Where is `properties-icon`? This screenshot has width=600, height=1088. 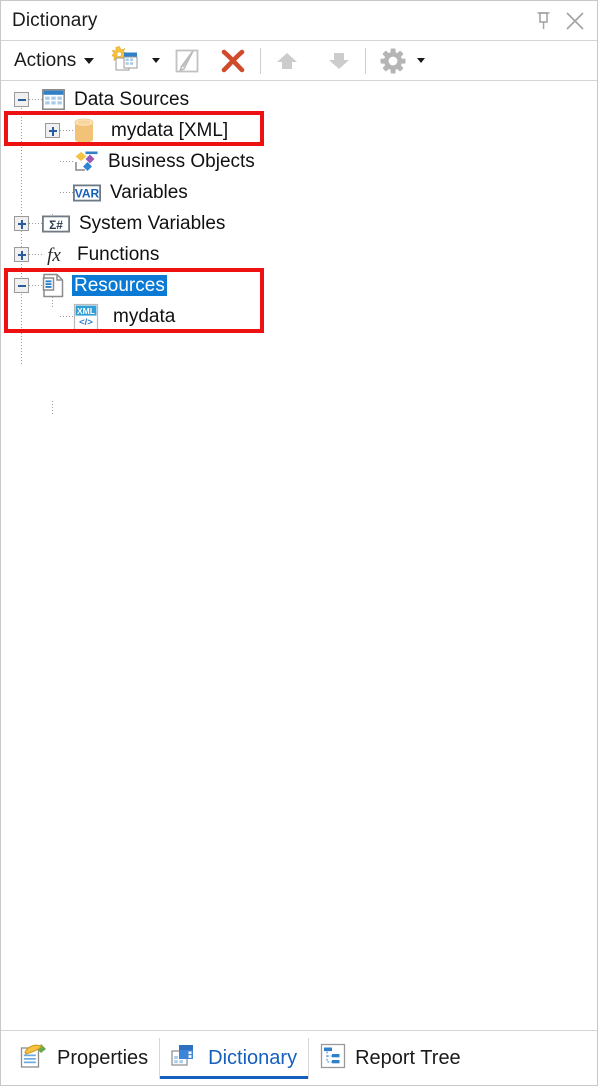
properties-icon is located at coordinates (34, 1058).